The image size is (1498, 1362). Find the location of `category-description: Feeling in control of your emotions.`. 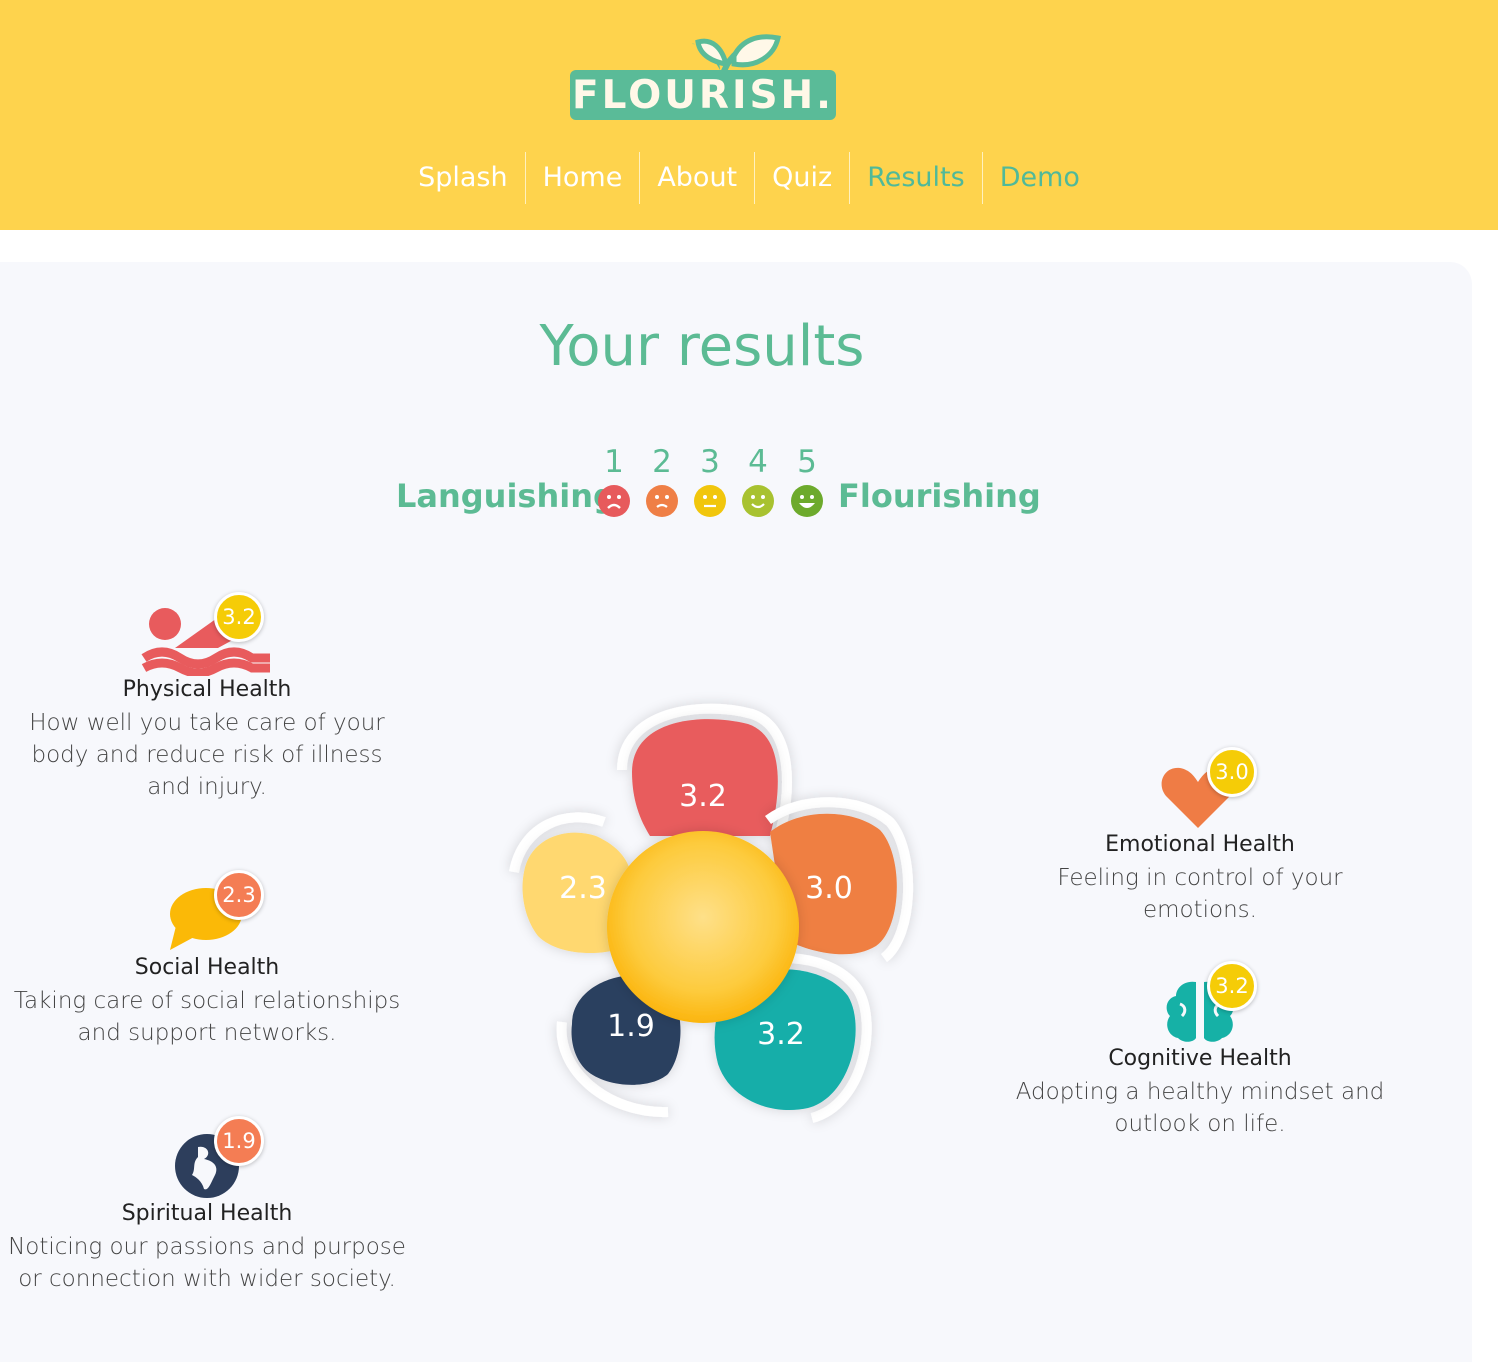

category-description: Feeling in control of your emotions. is located at coordinates (1200, 894).